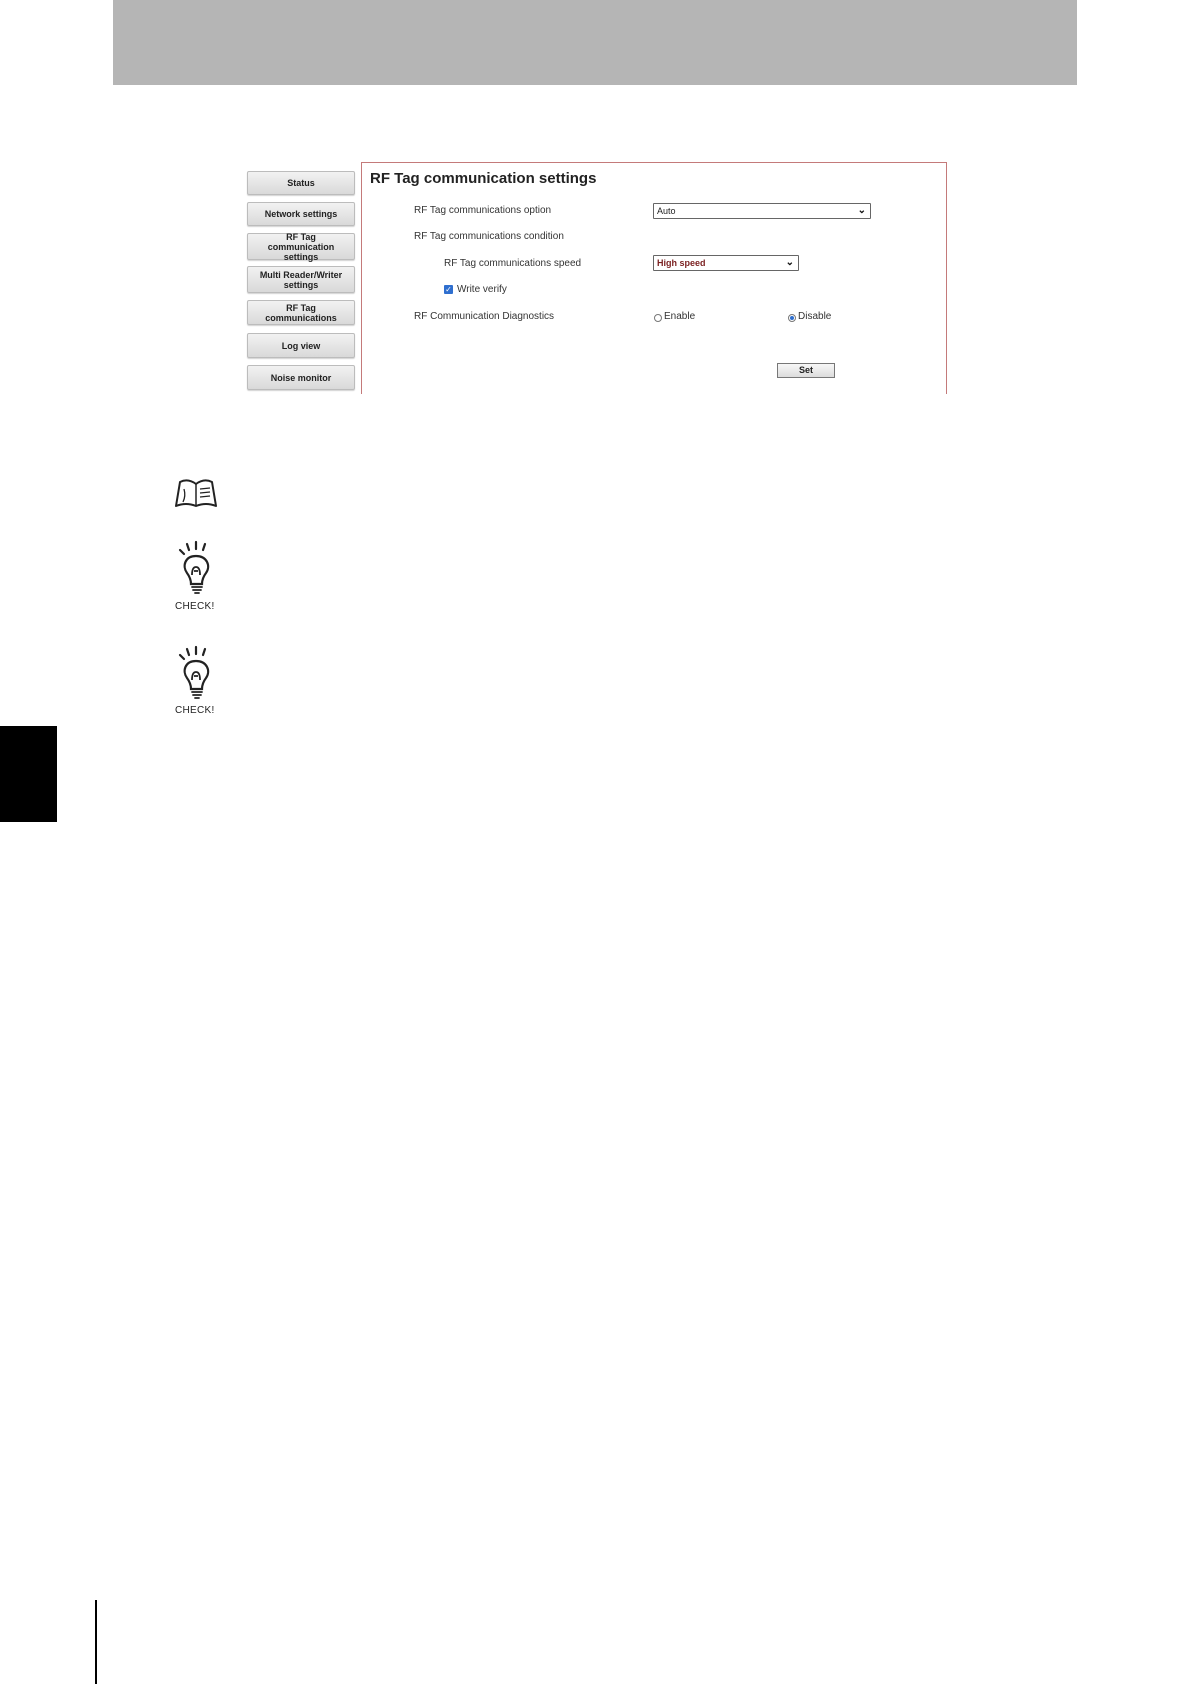 This screenshot has height=1684, width=1190. I want to click on nav-noise-monitor-button: Noise monitor, so click(301, 377).